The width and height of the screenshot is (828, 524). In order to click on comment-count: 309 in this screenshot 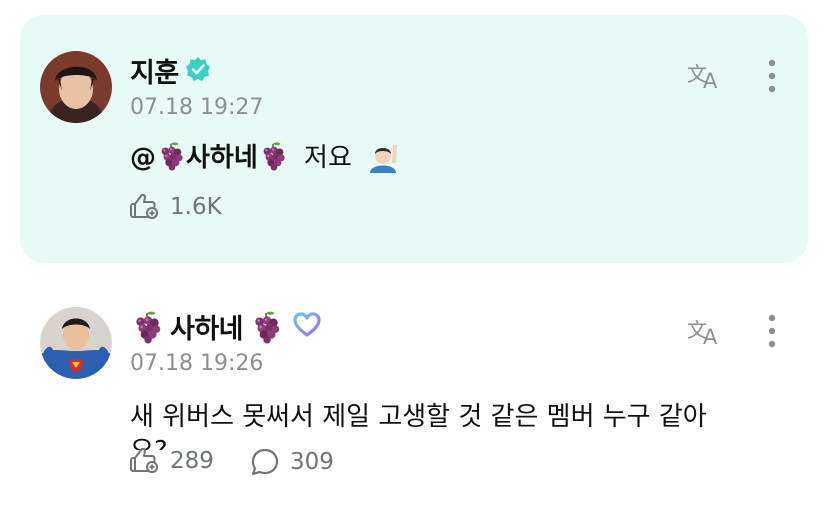, I will do `click(312, 462)`.